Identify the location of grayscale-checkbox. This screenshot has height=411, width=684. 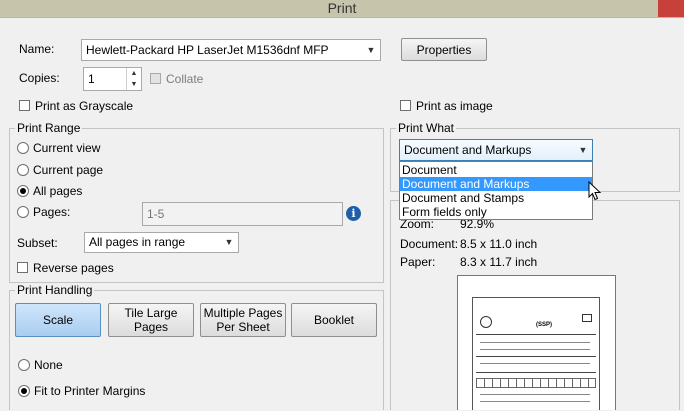
(24, 105).